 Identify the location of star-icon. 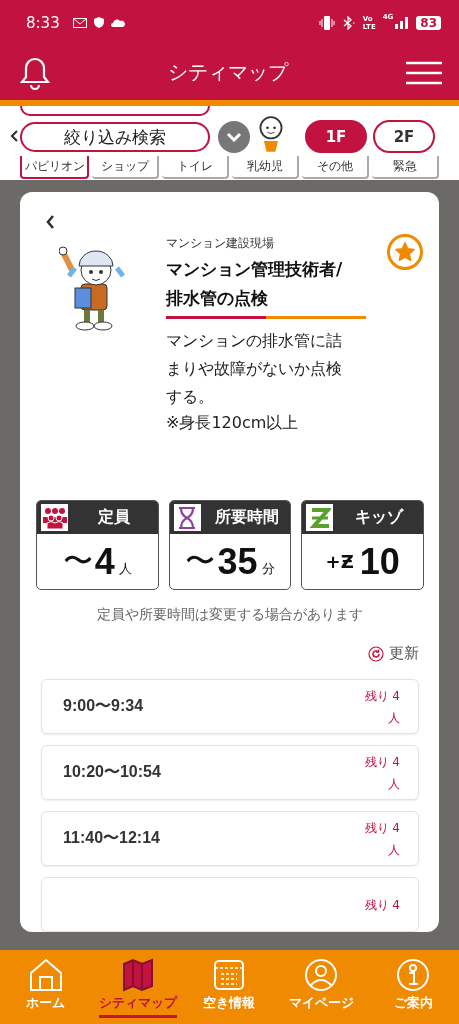
(405, 252).